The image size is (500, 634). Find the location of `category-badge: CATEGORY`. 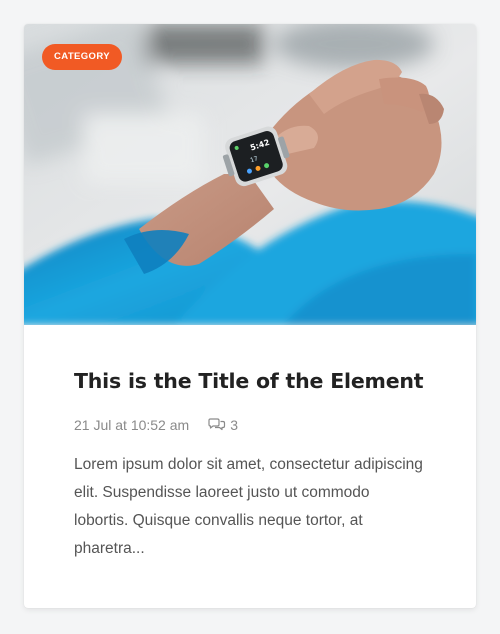

category-badge: CATEGORY is located at coordinates (82, 57).